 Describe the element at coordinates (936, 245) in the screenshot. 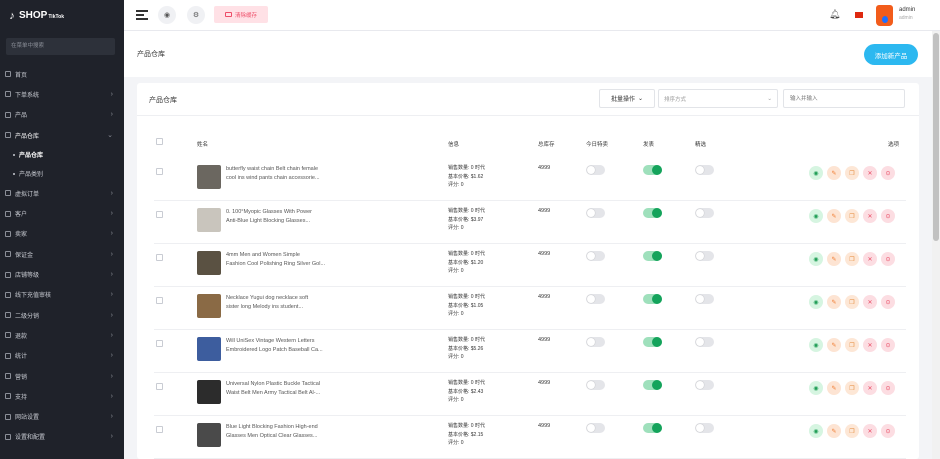

I see `scrollbar` at that location.